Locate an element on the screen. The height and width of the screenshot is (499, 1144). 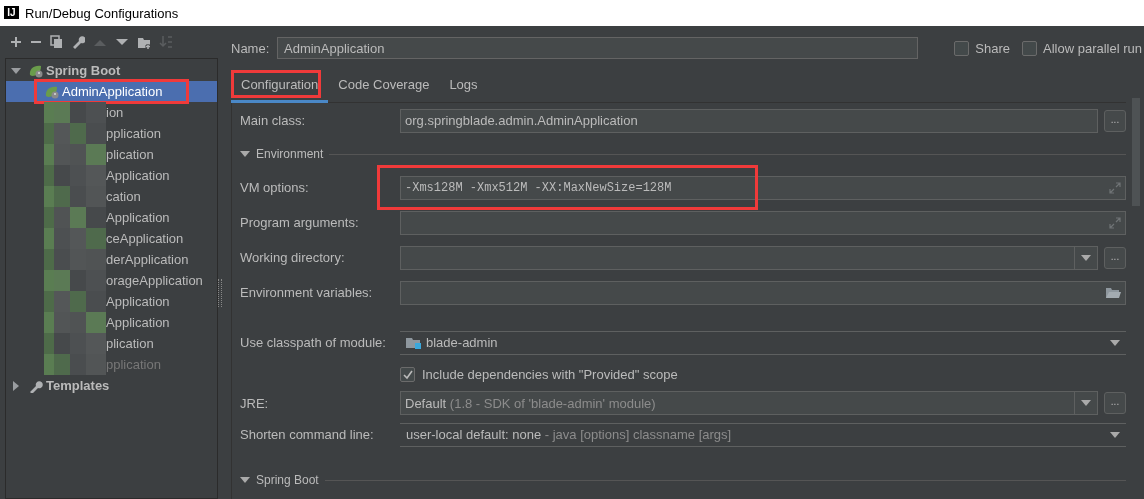
app-logo: IJ is located at coordinates (11, 13).